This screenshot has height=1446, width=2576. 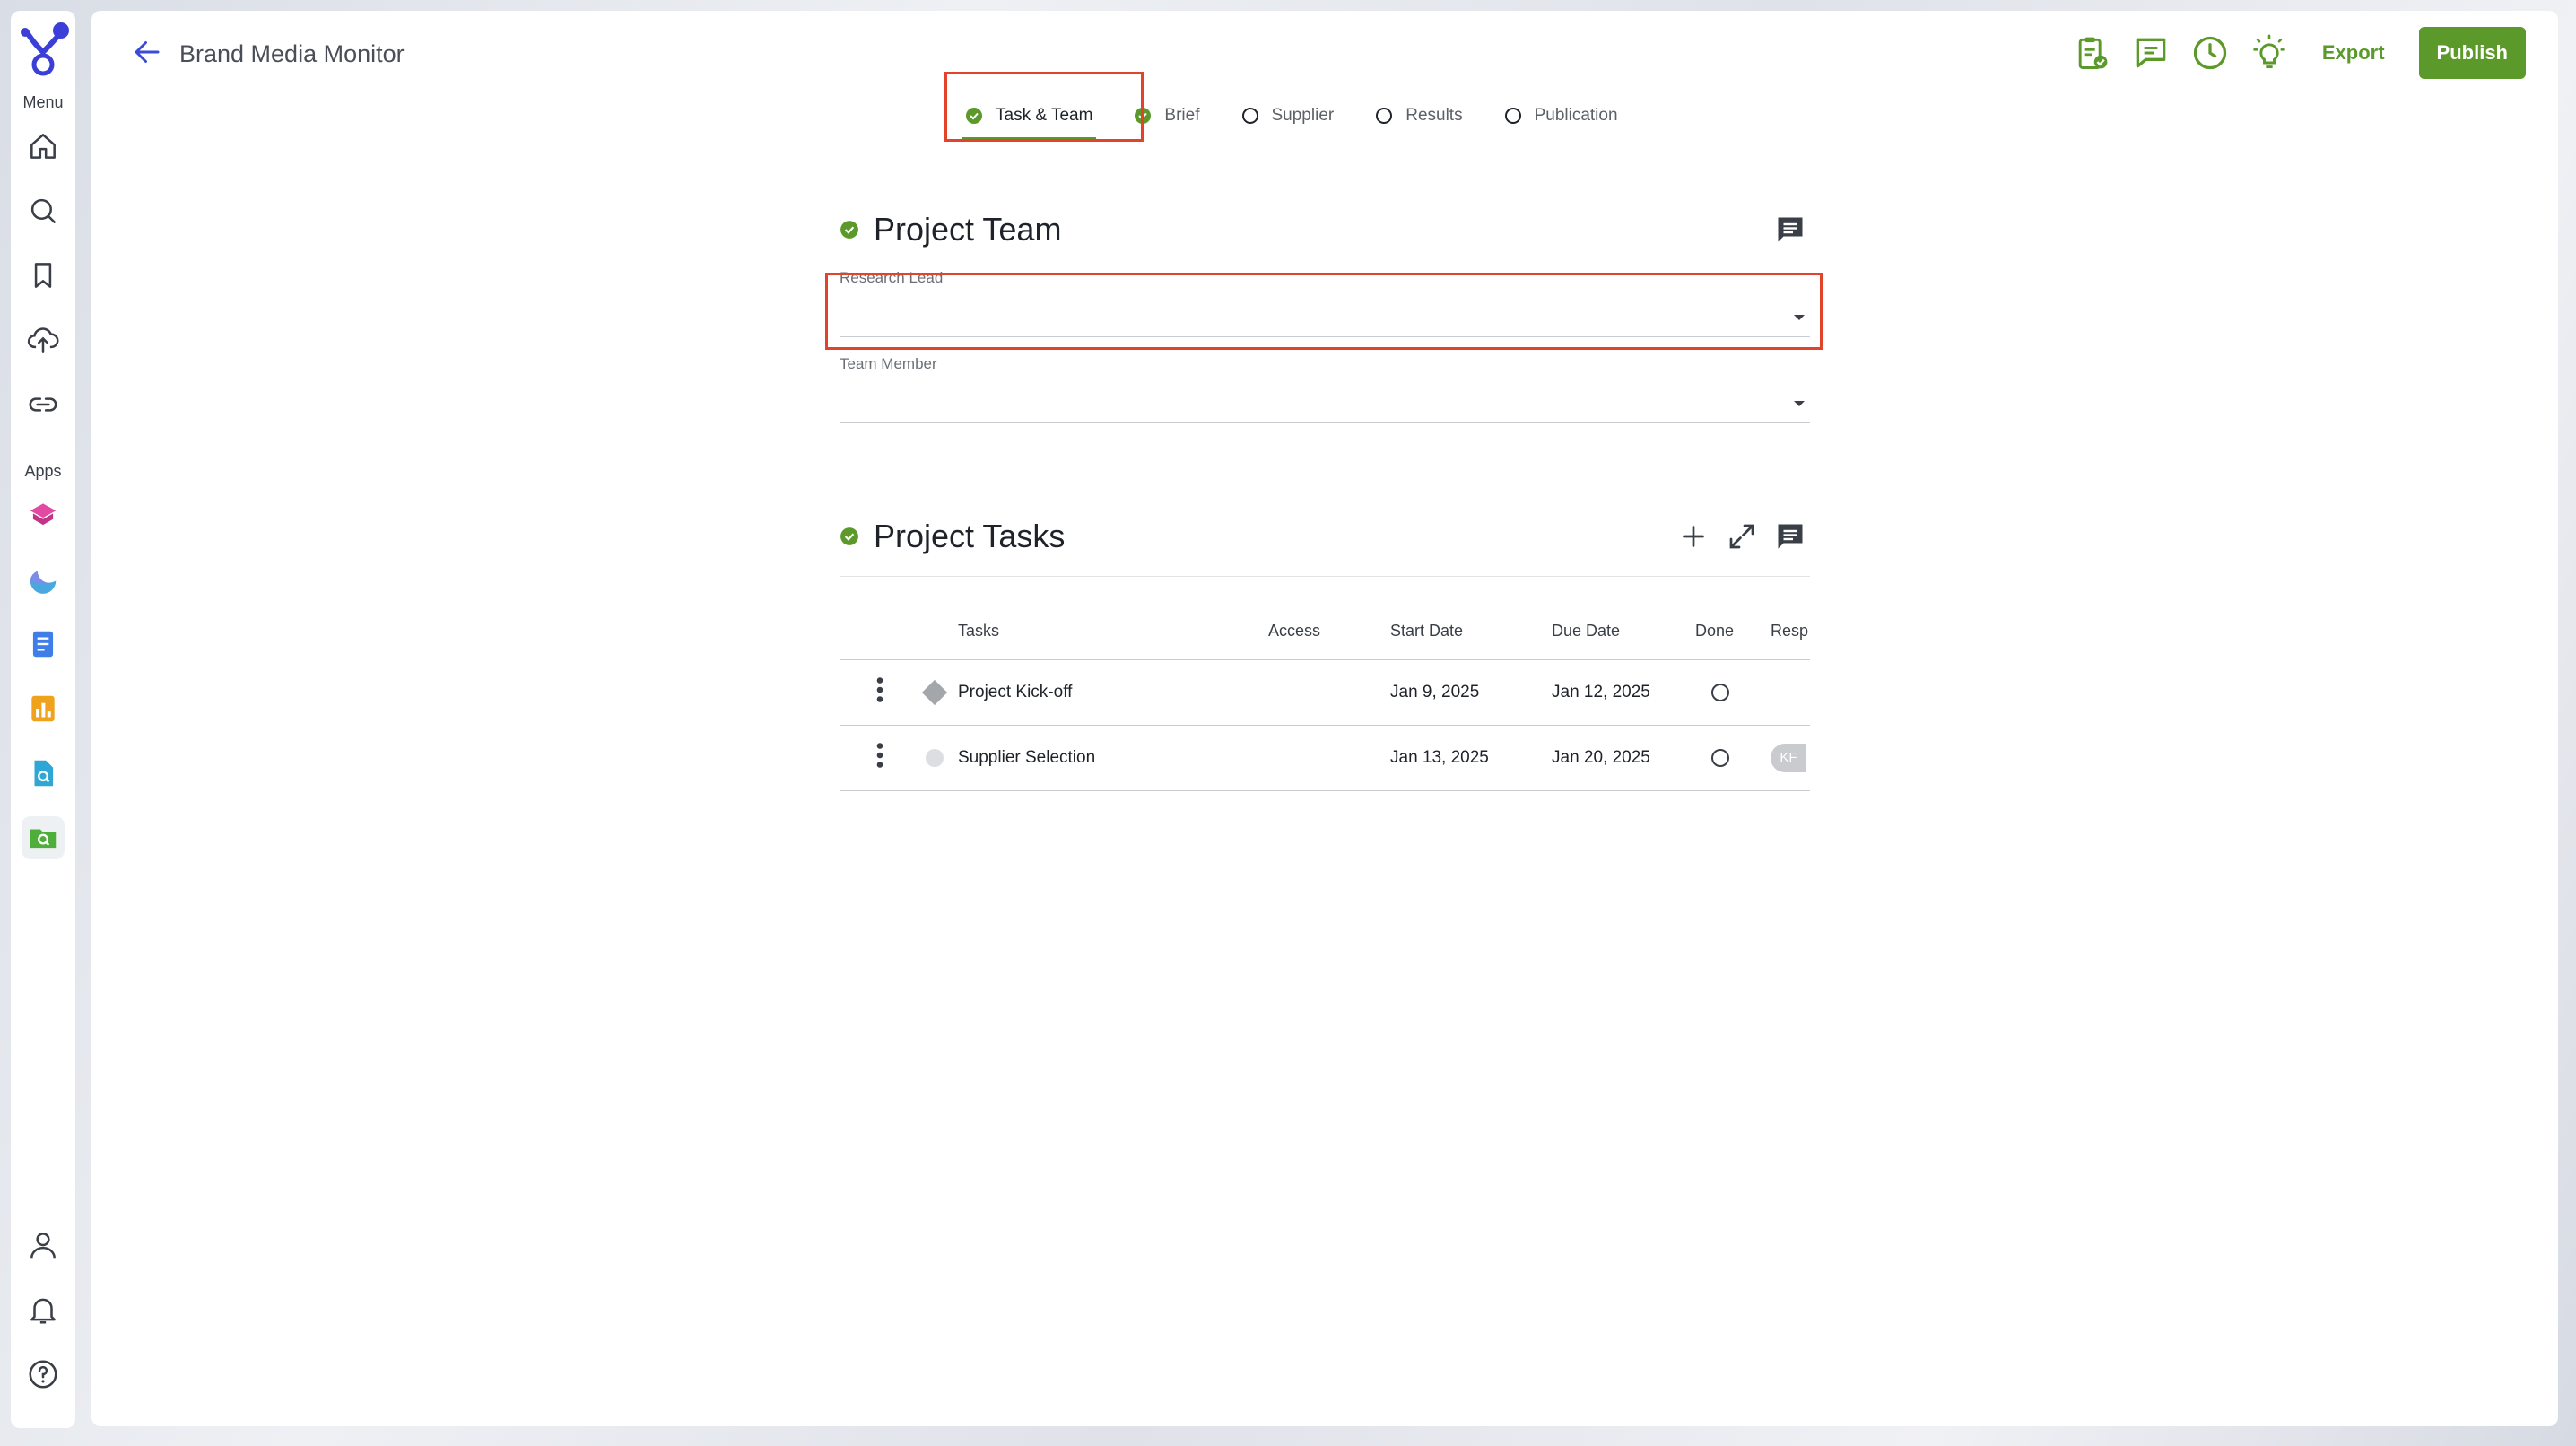 What do you see at coordinates (1742, 536) in the screenshot?
I see `expand-icon` at bounding box center [1742, 536].